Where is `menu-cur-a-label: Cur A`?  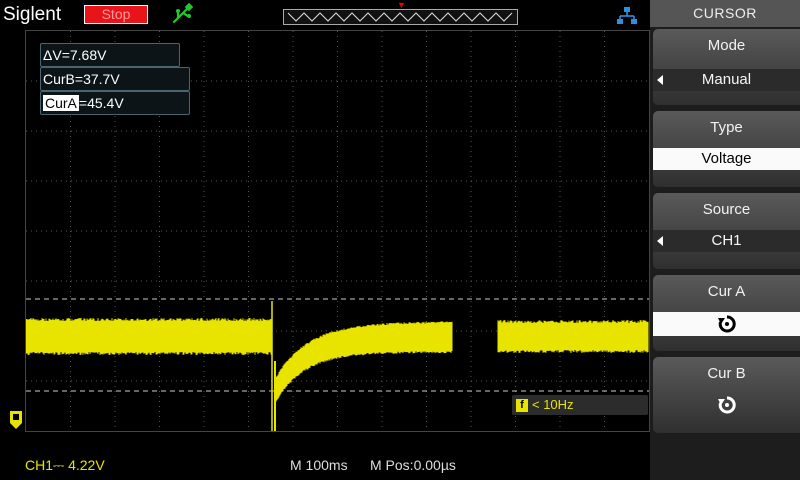 menu-cur-a-label: Cur A is located at coordinates (726, 291).